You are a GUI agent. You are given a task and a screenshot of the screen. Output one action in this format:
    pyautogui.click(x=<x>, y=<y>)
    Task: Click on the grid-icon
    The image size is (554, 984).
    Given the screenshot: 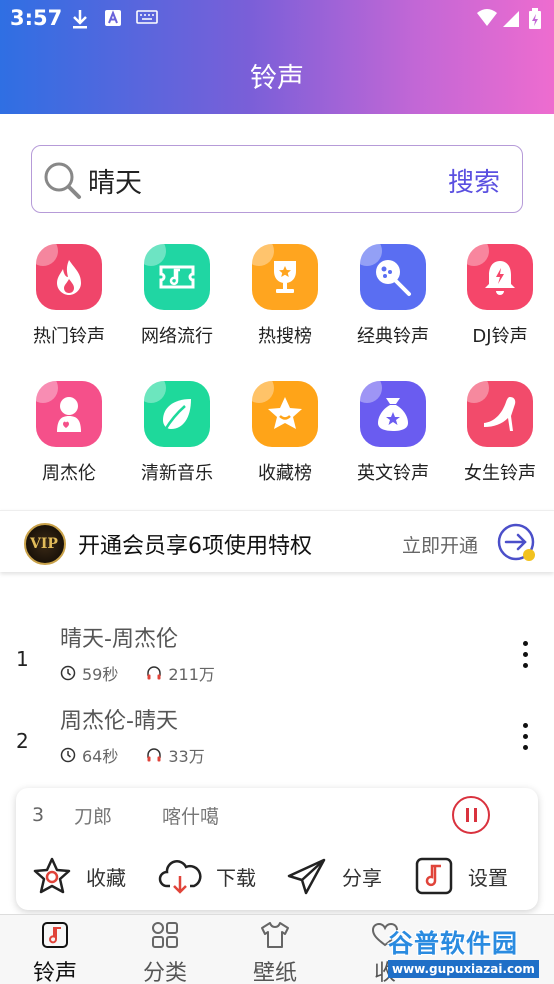 What is the action you would take?
    pyautogui.click(x=165, y=935)
    